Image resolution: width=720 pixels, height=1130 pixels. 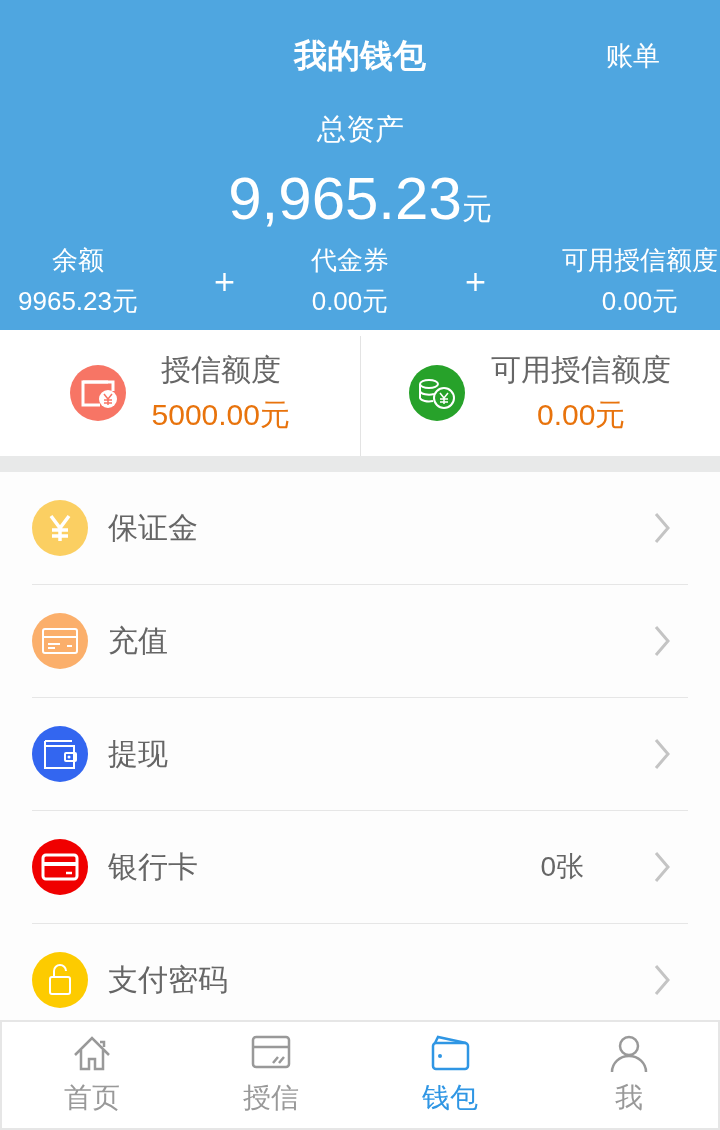 What do you see at coordinates (78, 301) in the screenshot?
I see `balance-value: 9965.23元` at bounding box center [78, 301].